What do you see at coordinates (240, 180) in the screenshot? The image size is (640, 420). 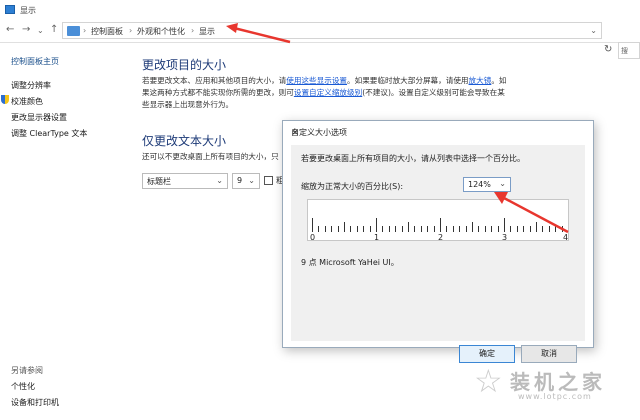 I see `font-size-value: 9` at bounding box center [240, 180].